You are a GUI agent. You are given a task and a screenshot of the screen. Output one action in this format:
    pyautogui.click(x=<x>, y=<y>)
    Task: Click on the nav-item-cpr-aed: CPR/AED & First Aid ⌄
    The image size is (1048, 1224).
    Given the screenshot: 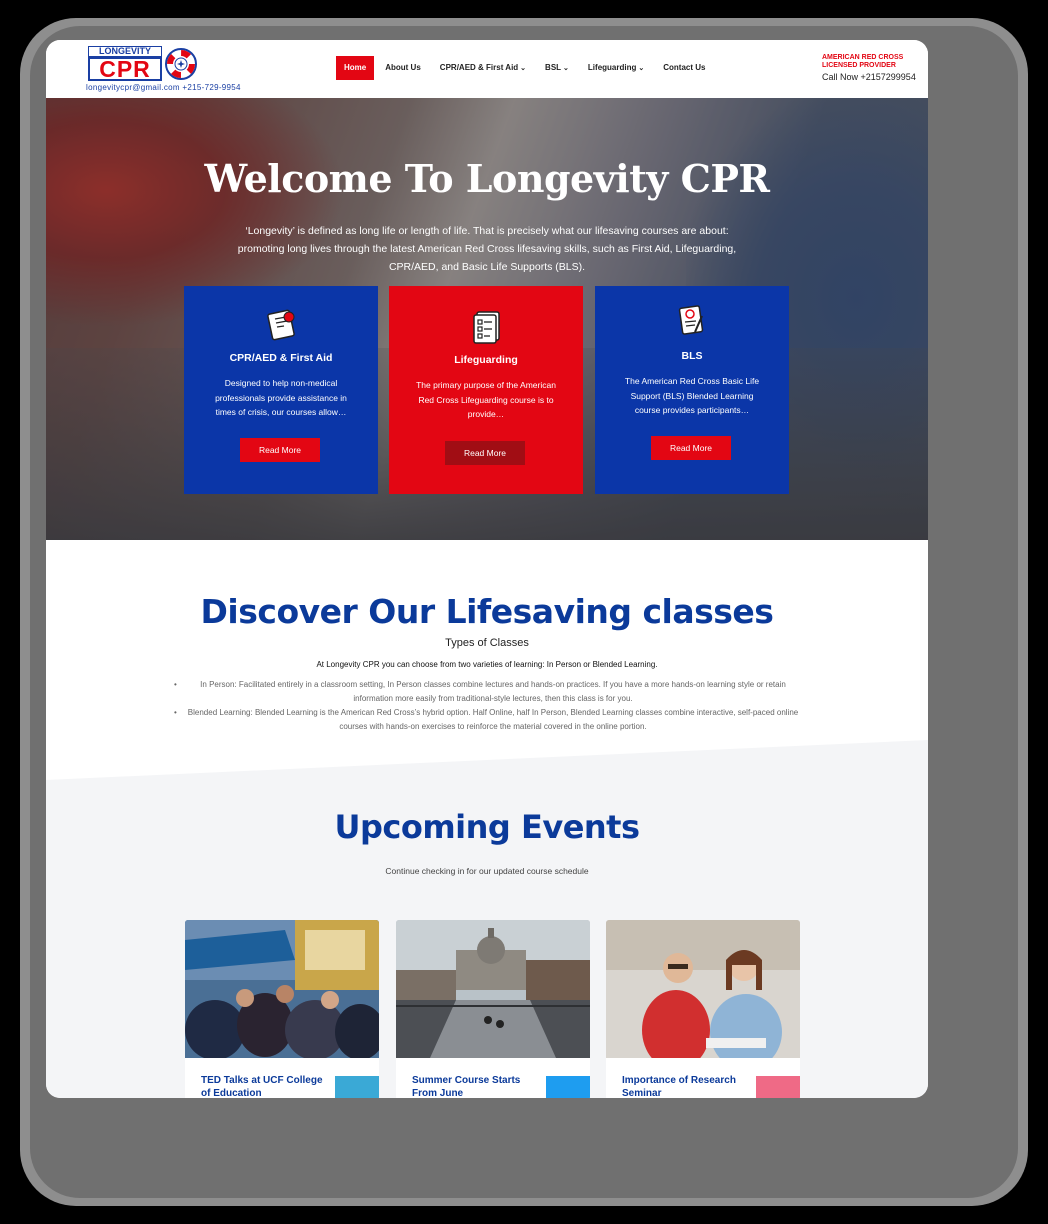 What is the action you would take?
    pyautogui.click(x=483, y=68)
    